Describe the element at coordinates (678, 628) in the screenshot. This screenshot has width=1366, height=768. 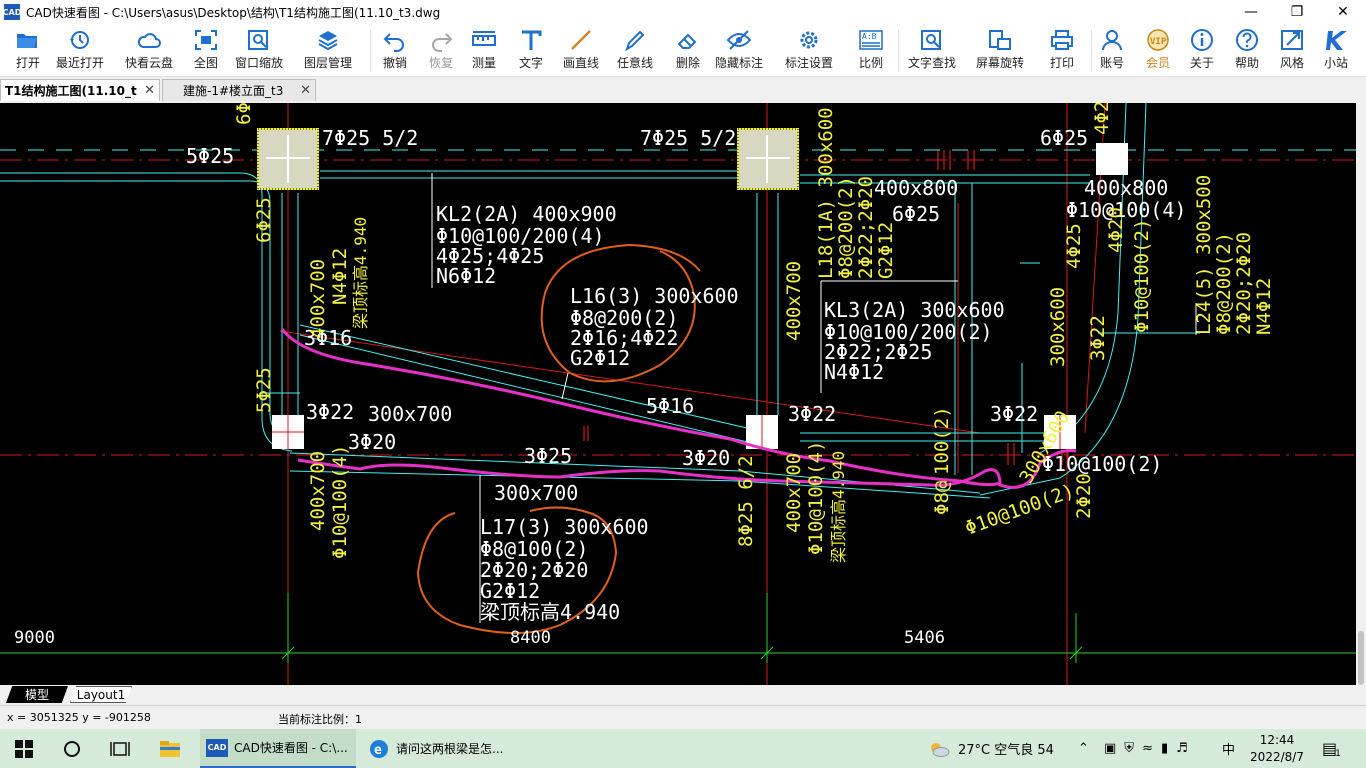
I see `dimension-lines` at that location.